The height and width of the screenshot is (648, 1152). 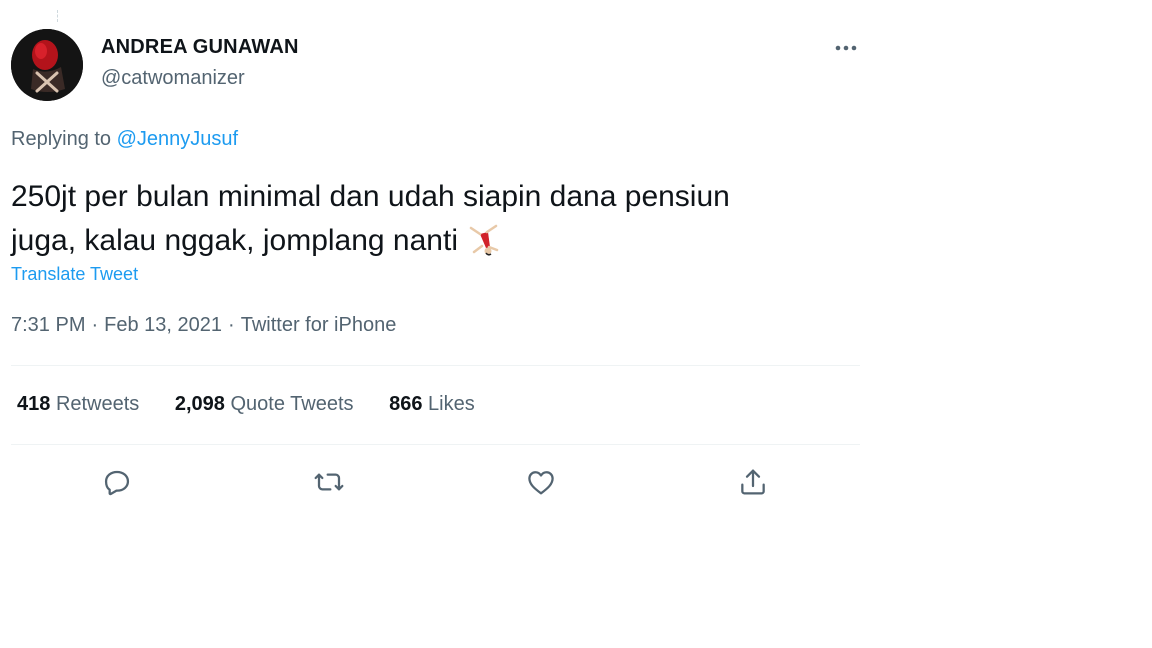 I want to click on retweets-label: Retweets, so click(x=97, y=404).